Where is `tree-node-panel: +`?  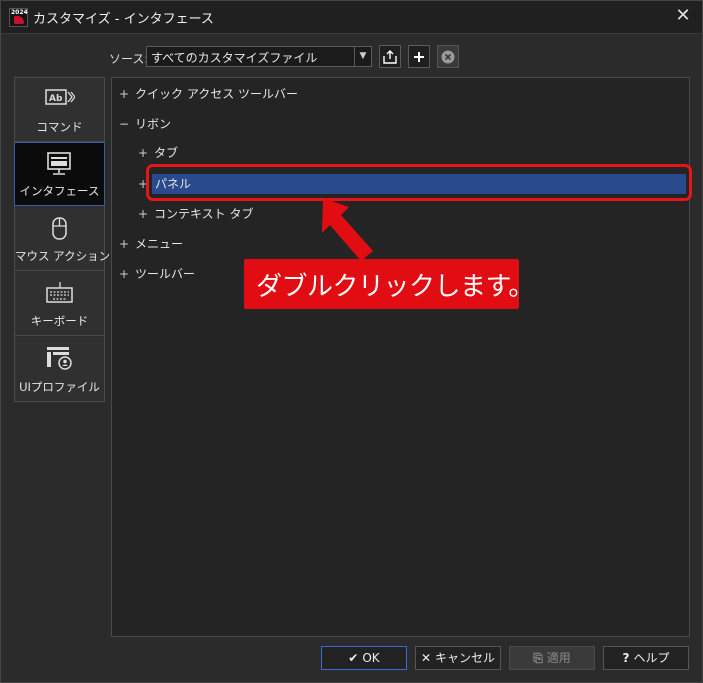
tree-node-panel: + is located at coordinates (144, 184).